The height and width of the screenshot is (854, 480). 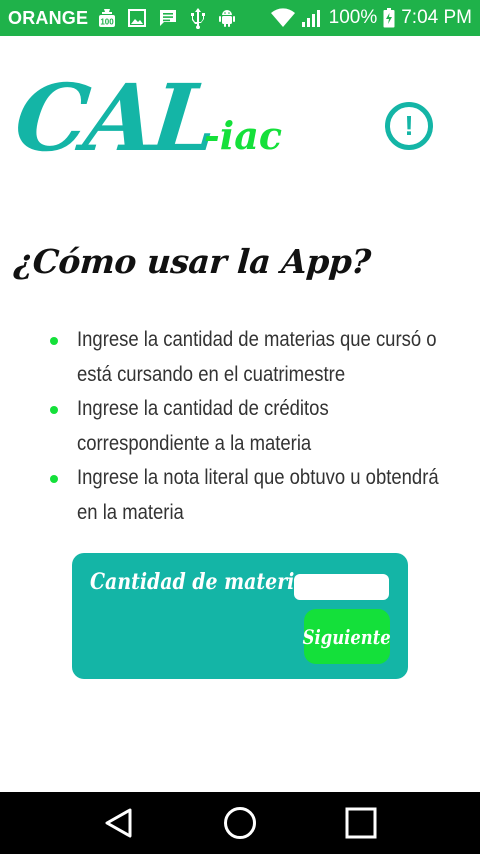 What do you see at coordinates (282, 18) in the screenshot?
I see `wifi-icon` at bounding box center [282, 18].